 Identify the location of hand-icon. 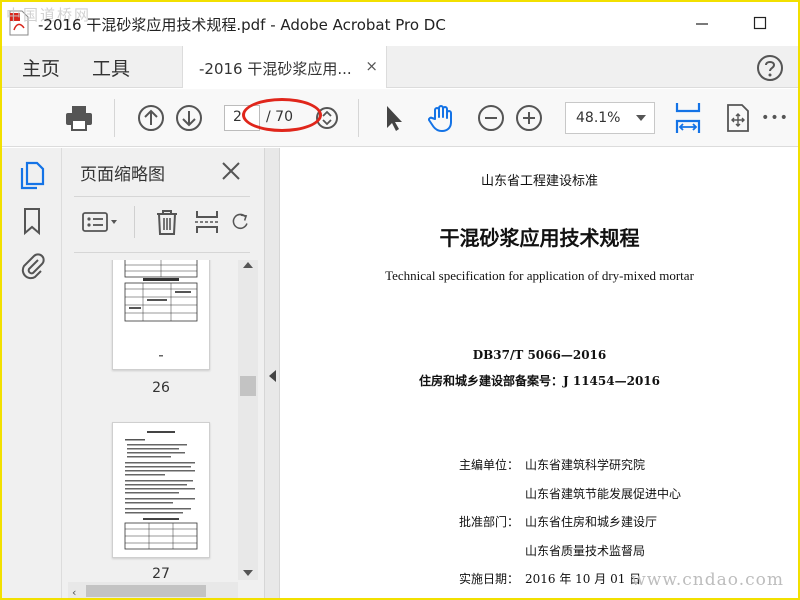
(440, 118).